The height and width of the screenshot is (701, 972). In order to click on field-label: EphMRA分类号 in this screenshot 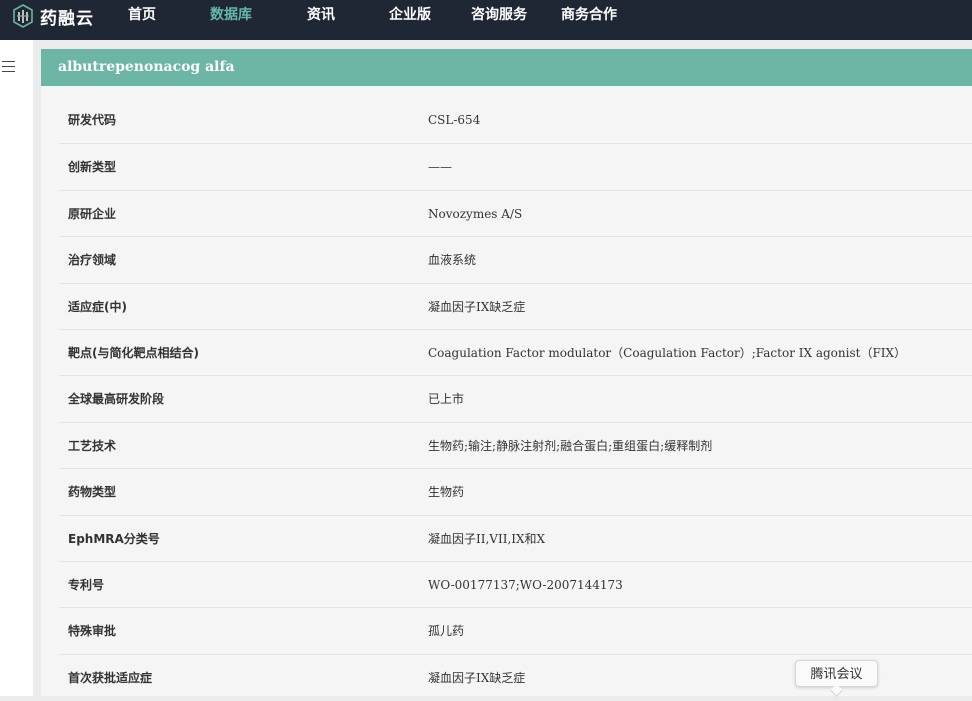, I will do `click(114, 538)`.